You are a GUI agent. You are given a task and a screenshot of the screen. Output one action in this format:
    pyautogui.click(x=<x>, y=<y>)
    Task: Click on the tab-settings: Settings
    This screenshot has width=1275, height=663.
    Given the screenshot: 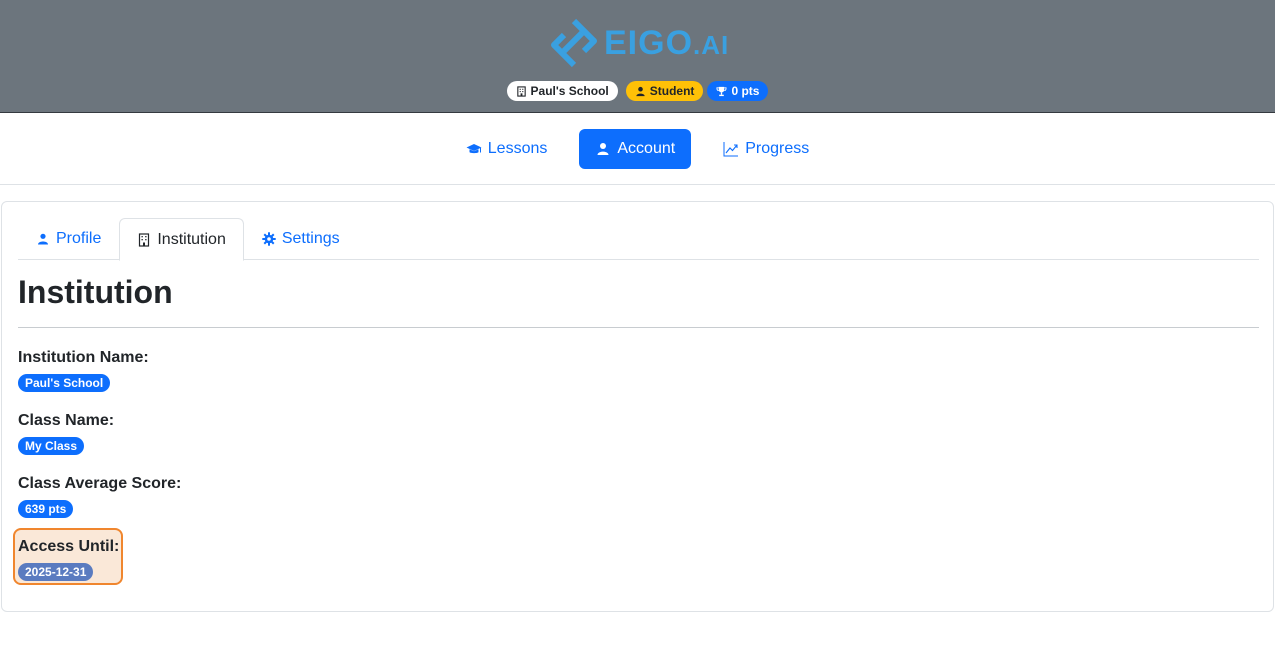 What is the action you would take?
    pyautogui.click(x=301, y=239)
    